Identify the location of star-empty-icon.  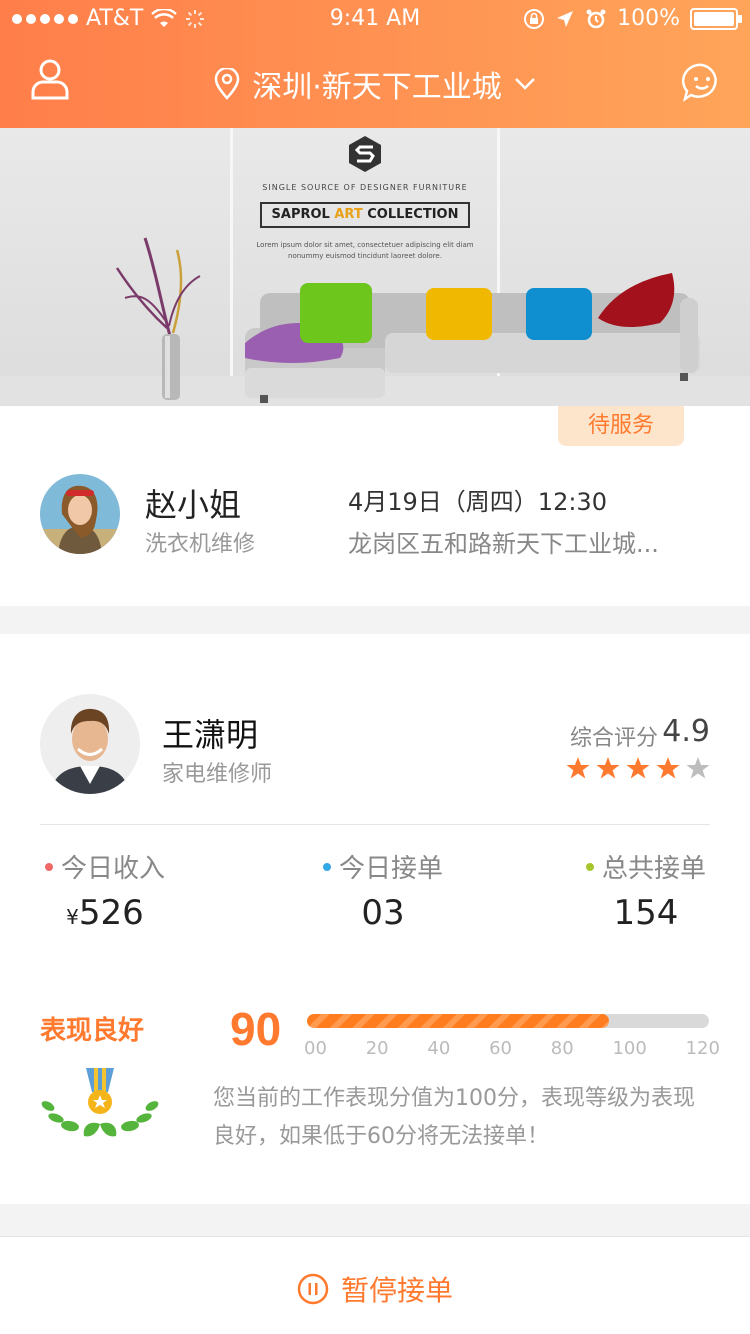
(698, 768).